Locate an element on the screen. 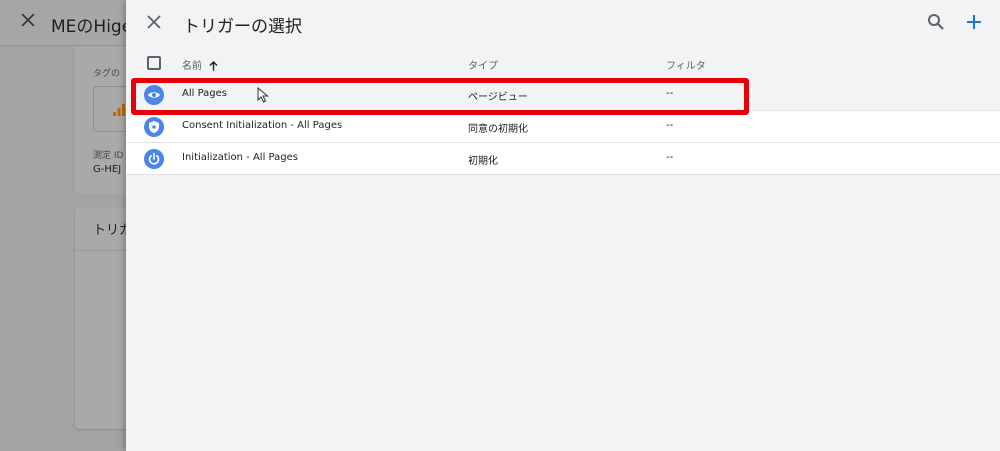 This screenshot has height=451, width=1000. table-row: All Pages ページビュー -- is located at coordinates (563, 95).